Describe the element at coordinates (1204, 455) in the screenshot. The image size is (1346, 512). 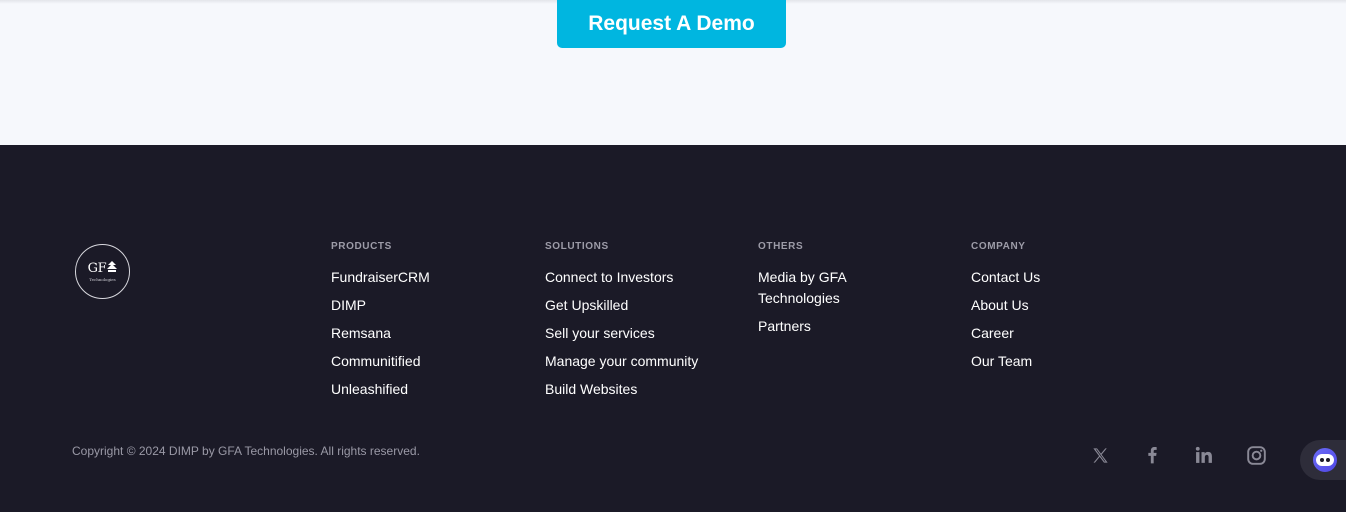
I see `linkedin-icon` at that location.